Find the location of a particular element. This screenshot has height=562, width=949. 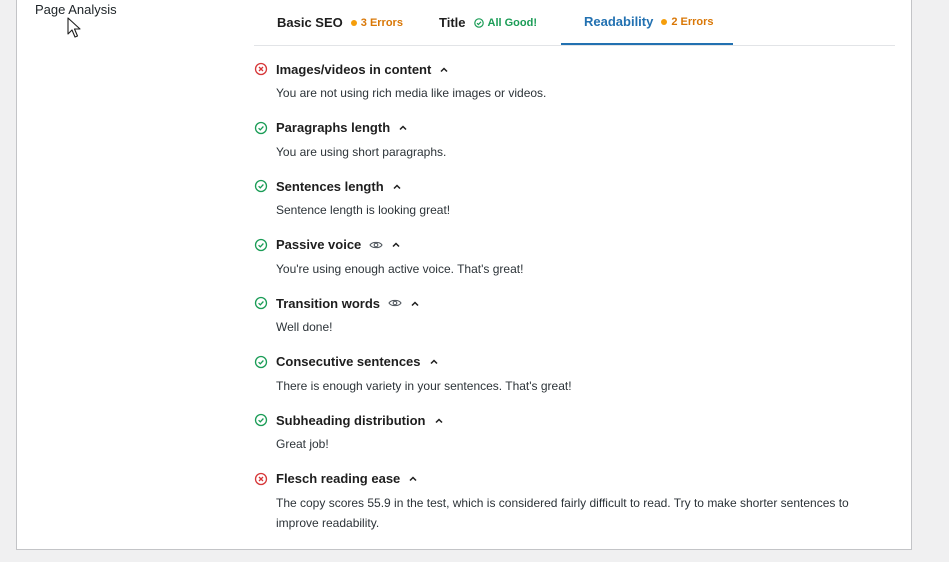

check-header: Consecutive sentences is located at coordinates (585, 362).